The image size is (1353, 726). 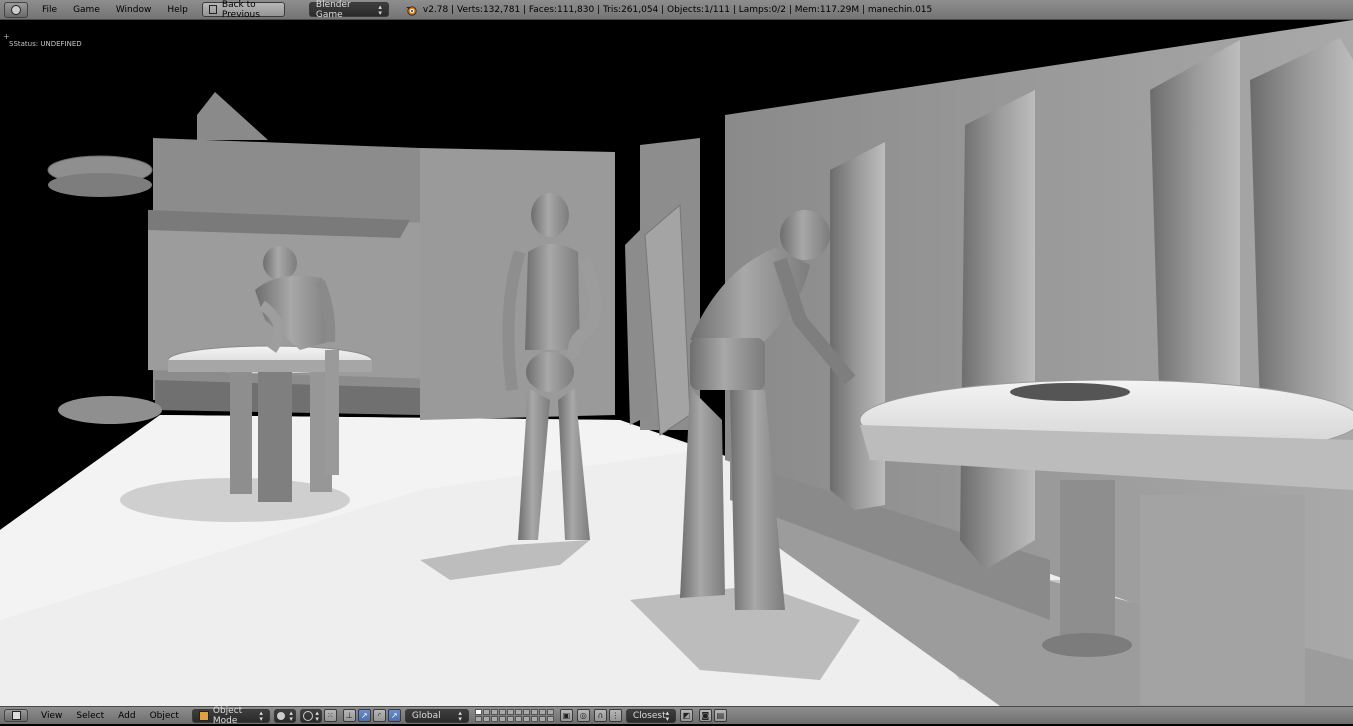 I want to click on proportional-edit-button: ◎, so click(x=583, y=715).